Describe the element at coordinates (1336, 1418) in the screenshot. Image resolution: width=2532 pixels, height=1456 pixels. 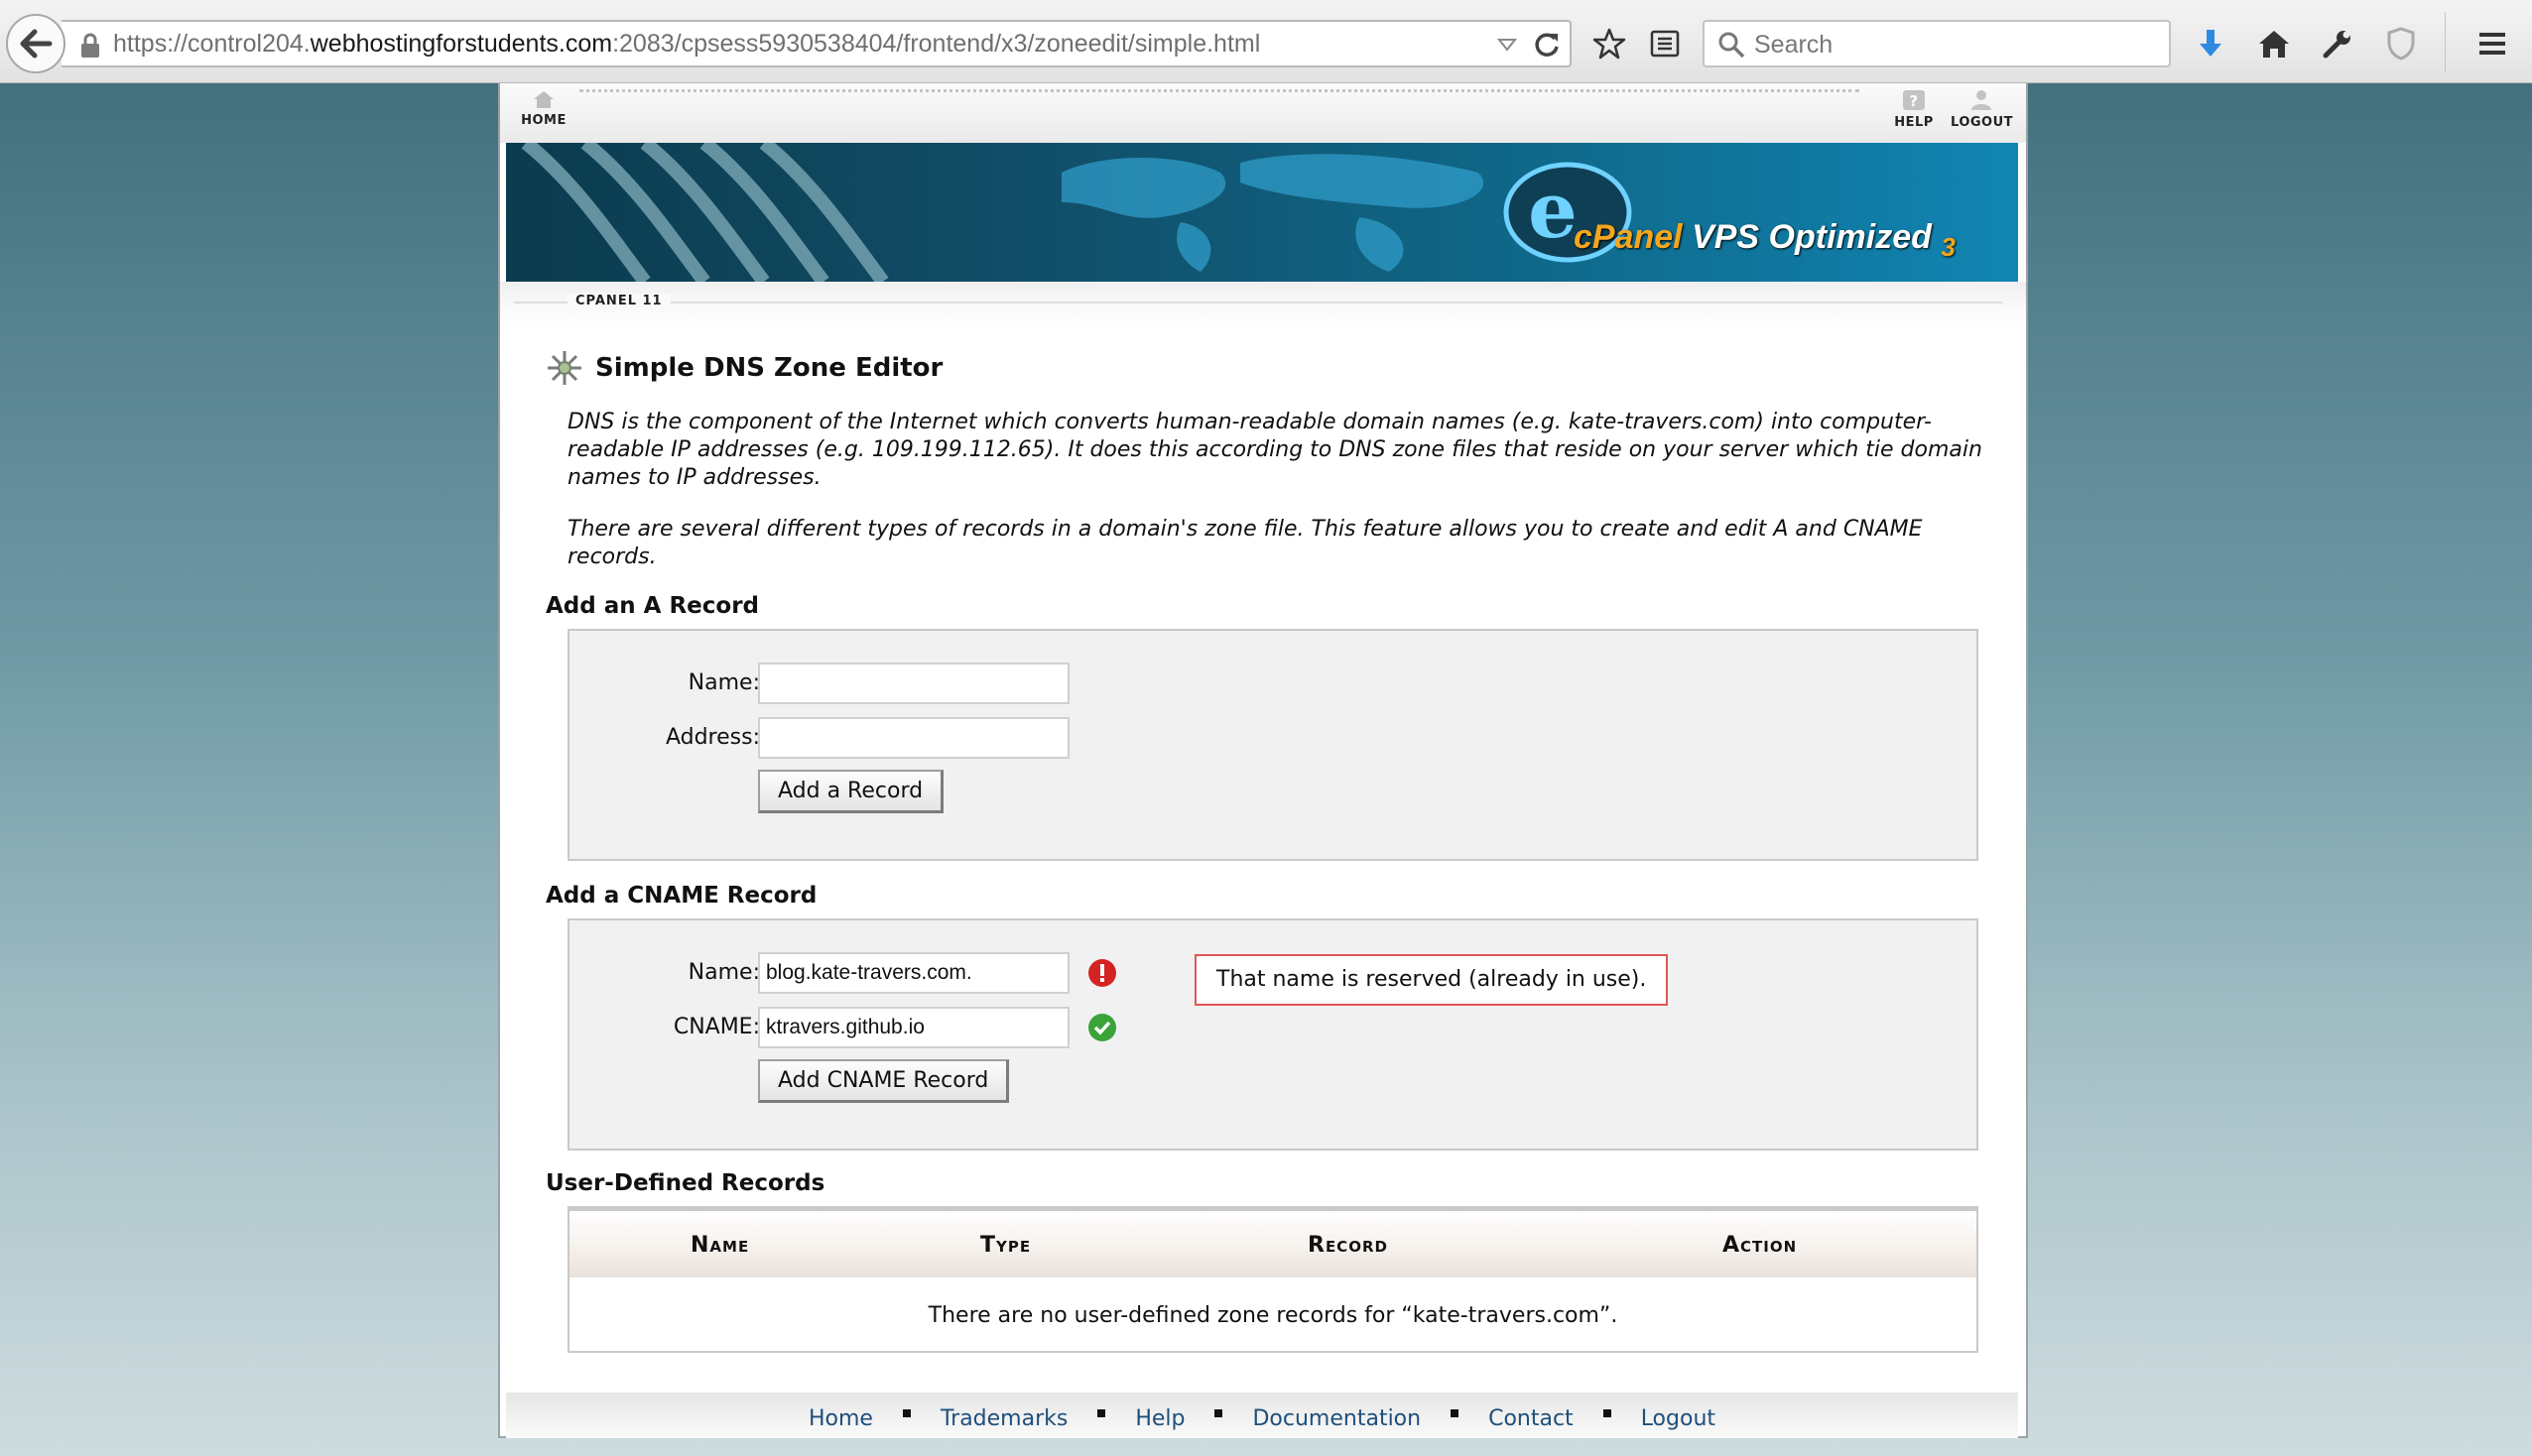
I see `footer-link-documentation: Documentation` at that location.